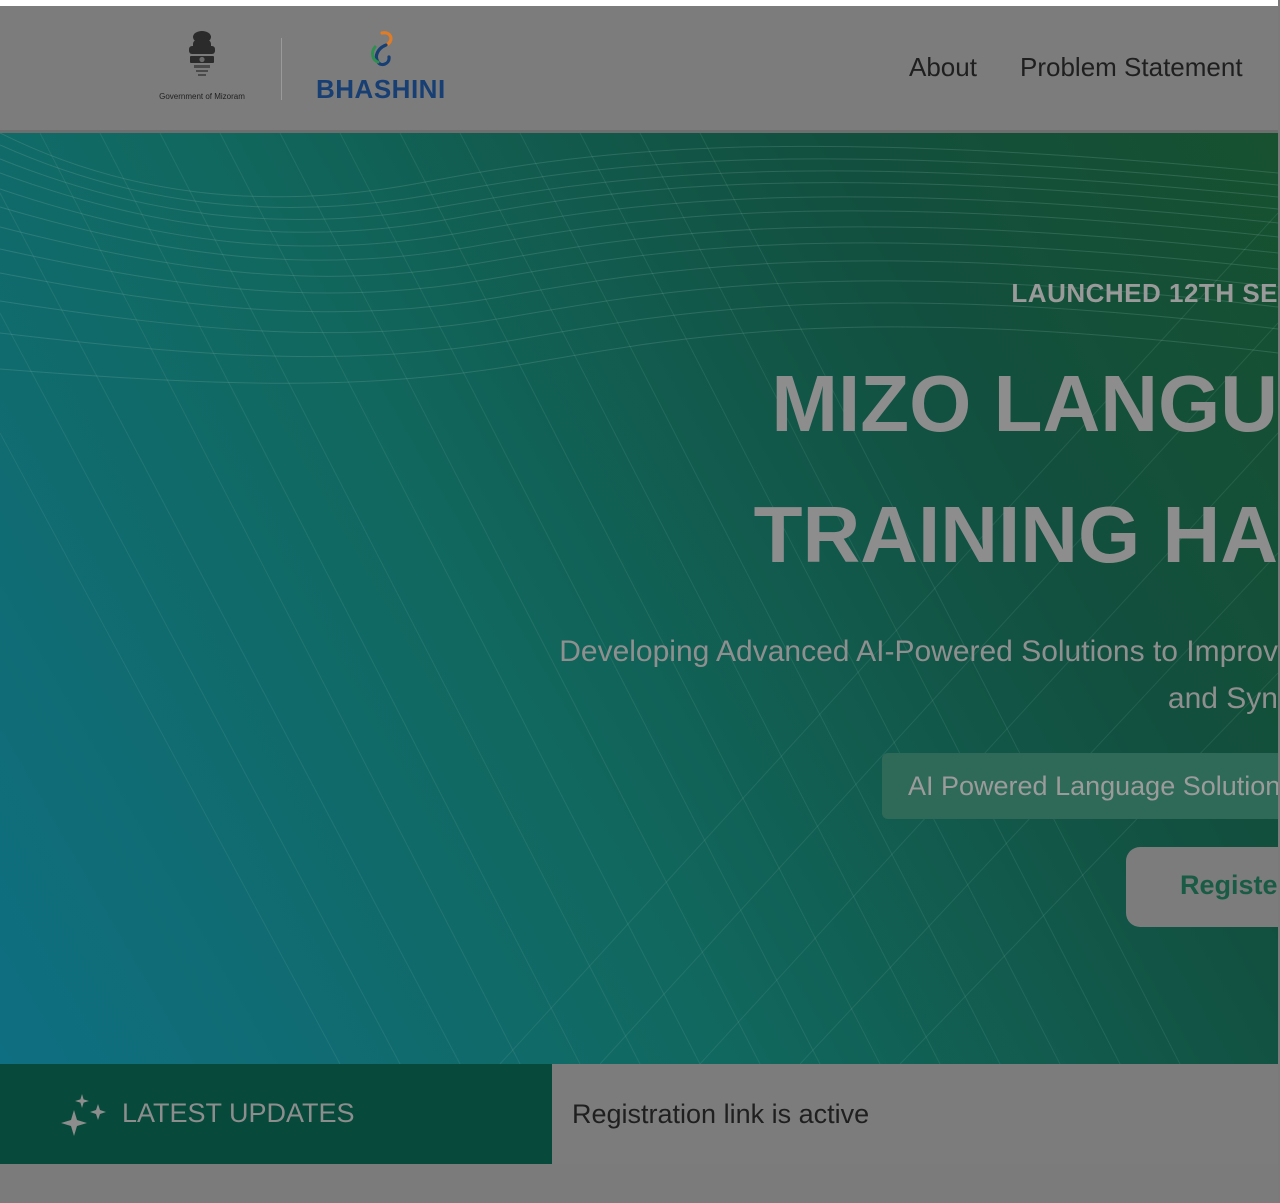 The width and height of the screenshot is (1280, 1203). I want to click on updates-ticker: Registration link is active, so click(915, 1114).